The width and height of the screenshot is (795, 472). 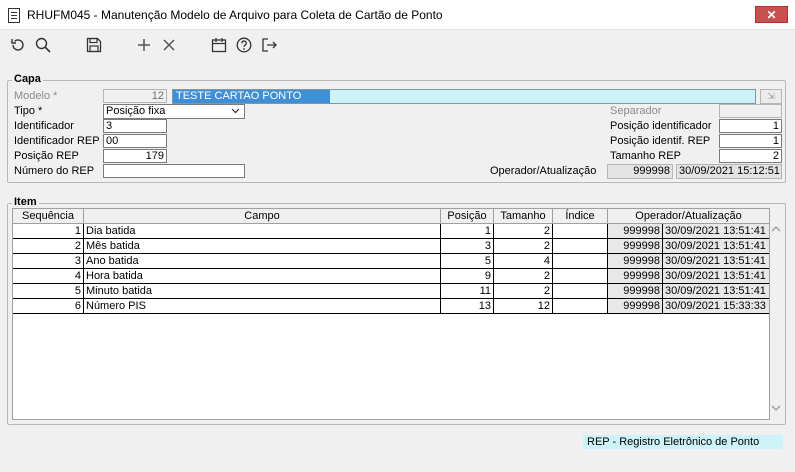 I want to click on delete-icon, so click(x=169, y=45).